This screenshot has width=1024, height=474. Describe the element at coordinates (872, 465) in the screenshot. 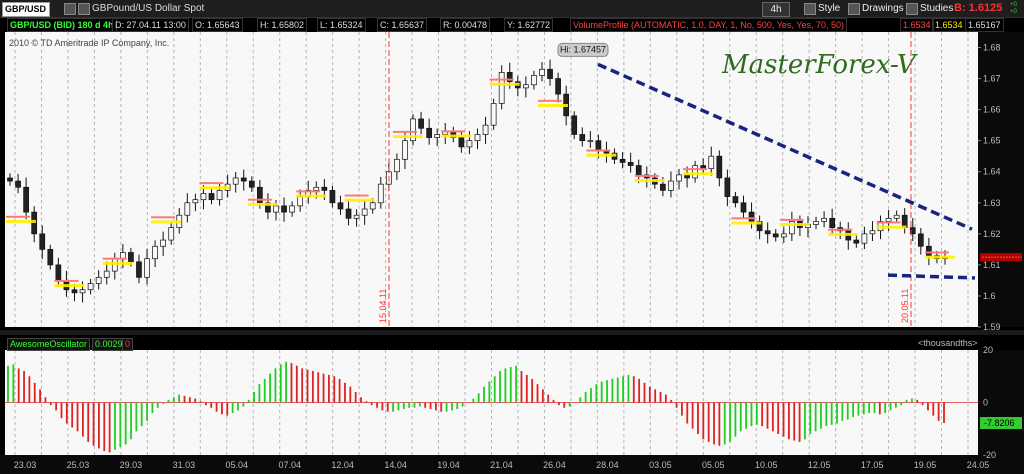

I see `time-tick-label: 17.05` at that location.